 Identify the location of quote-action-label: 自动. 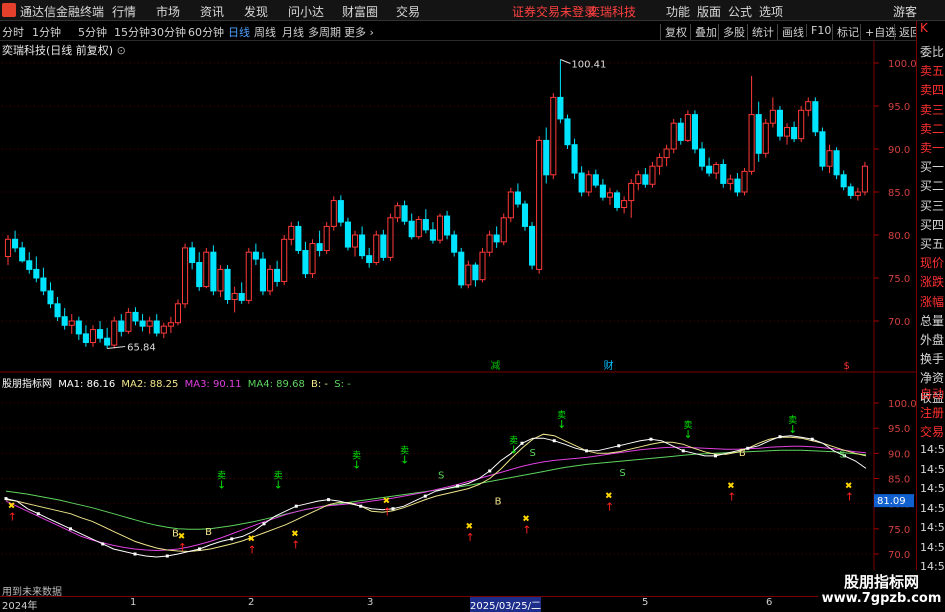
(932, 394).